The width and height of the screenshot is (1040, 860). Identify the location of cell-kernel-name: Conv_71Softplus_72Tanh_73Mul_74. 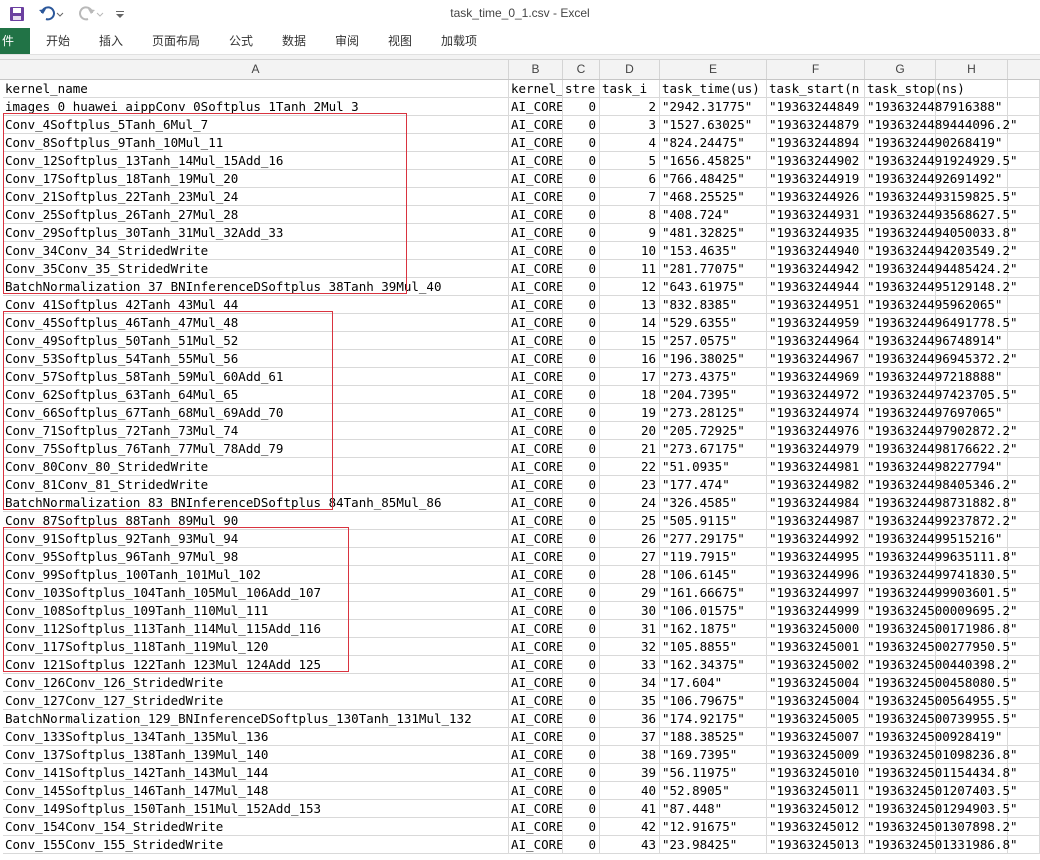
(256, 431).